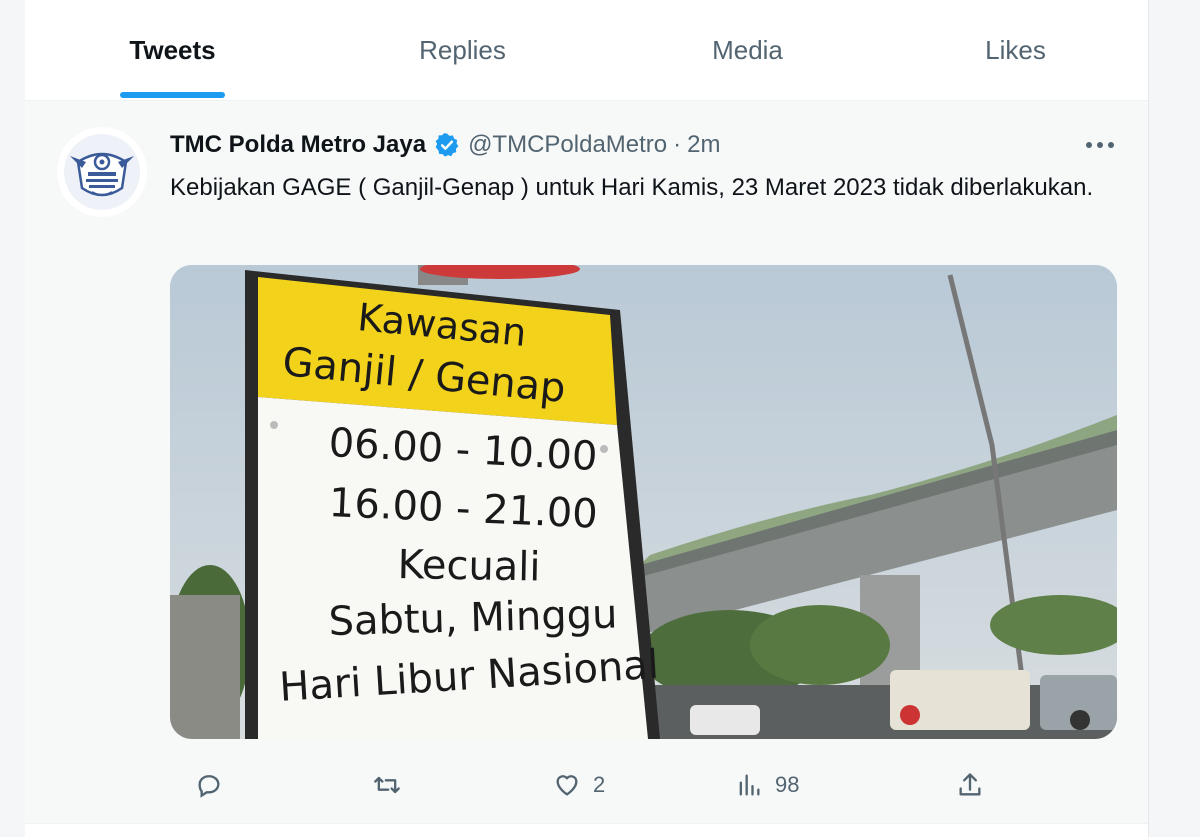  Describe the element at coordinates (567, 785) in the screenshot. I see `heart-icon` at that location.